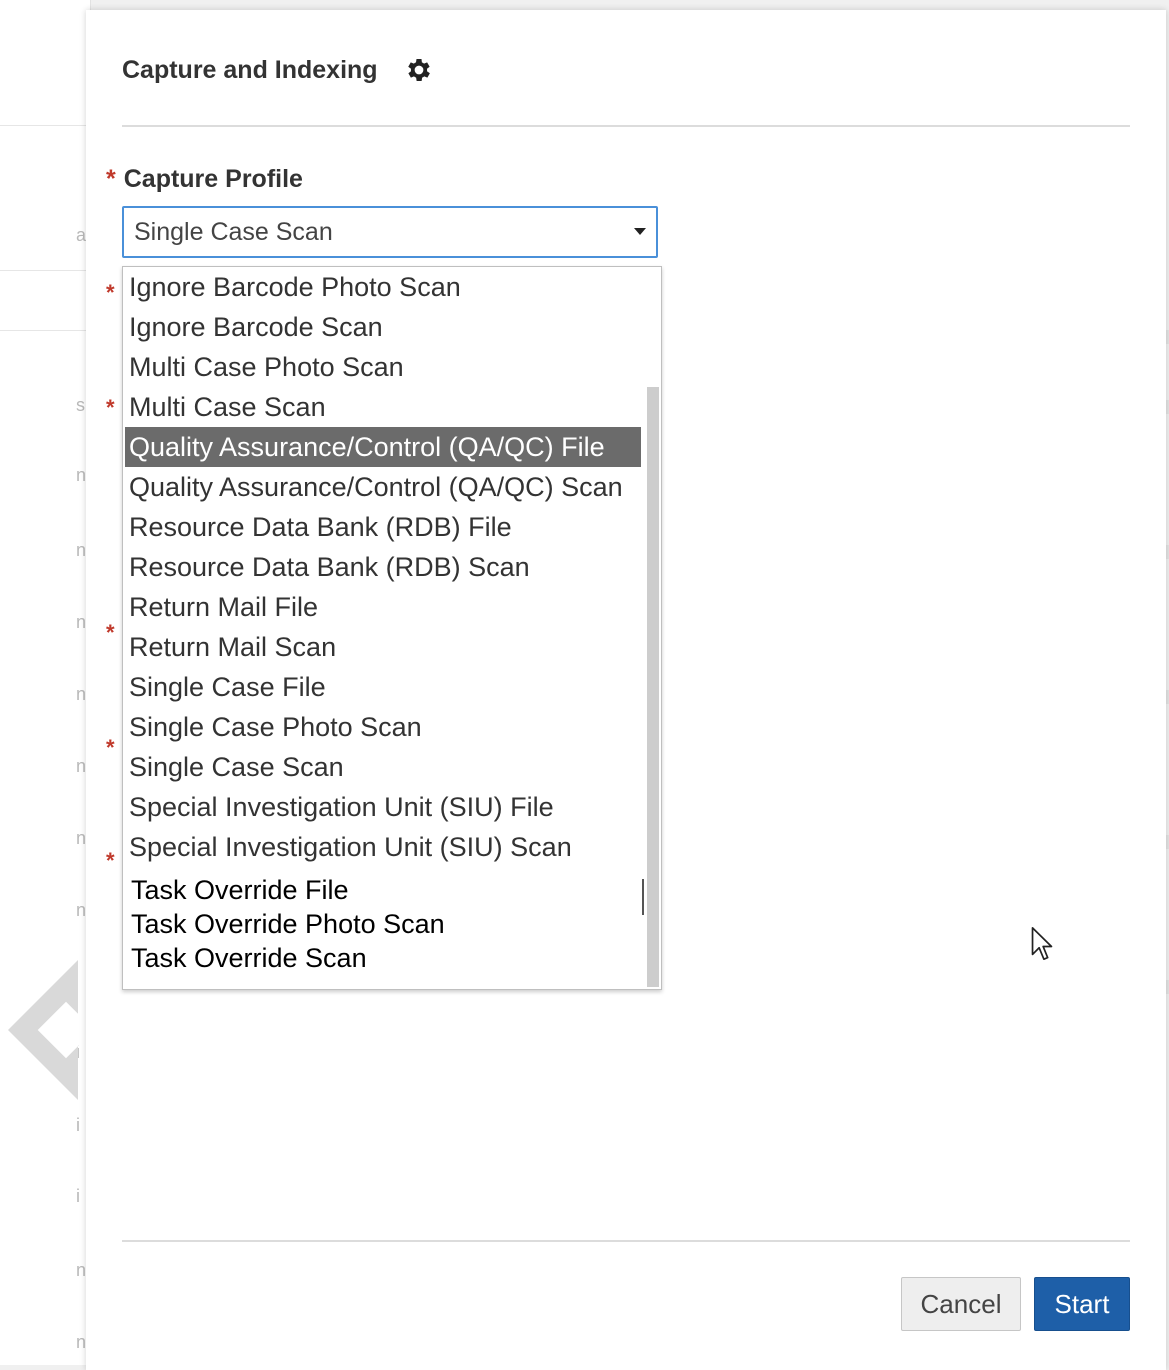  Describe the element at coordinates (383, 447) in the screenshot. I see `dropdown-option-highlighted: Quality Assurance/Control (QA/QC) File` at that location.